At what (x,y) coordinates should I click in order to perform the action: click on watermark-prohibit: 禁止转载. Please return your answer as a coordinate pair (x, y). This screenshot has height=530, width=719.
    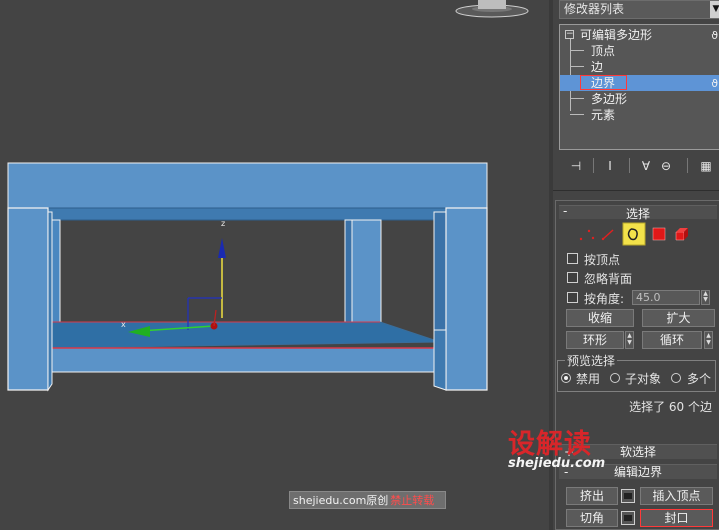
    Looking at the image, I should click on (412, 500).